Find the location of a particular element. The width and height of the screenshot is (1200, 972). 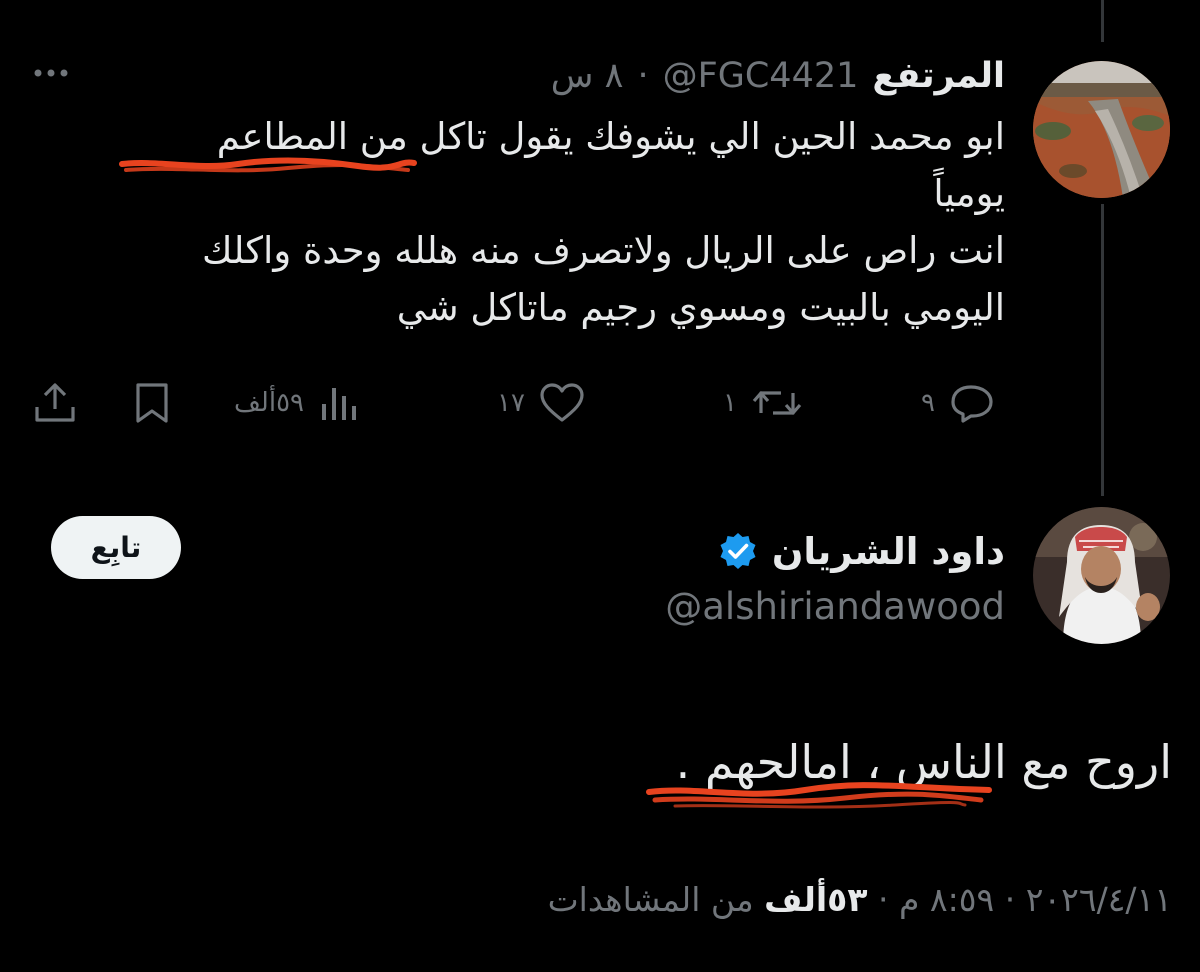

like-icon is located at coordinates (562, 402).